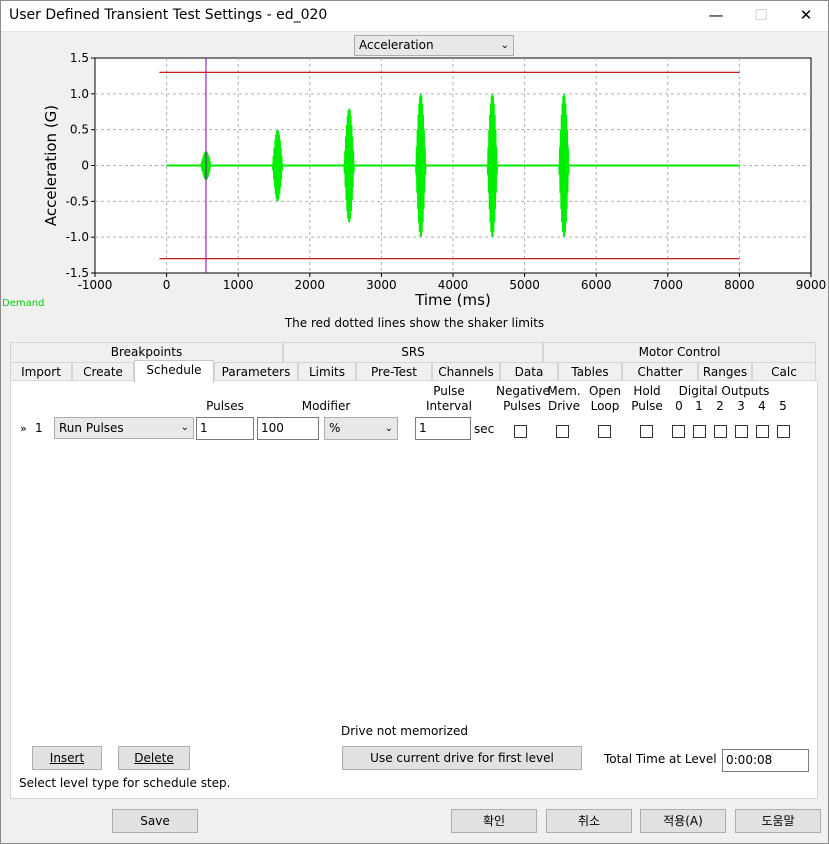  I want to click on tab-pre-test: Pre-Test, so click(394, 372).